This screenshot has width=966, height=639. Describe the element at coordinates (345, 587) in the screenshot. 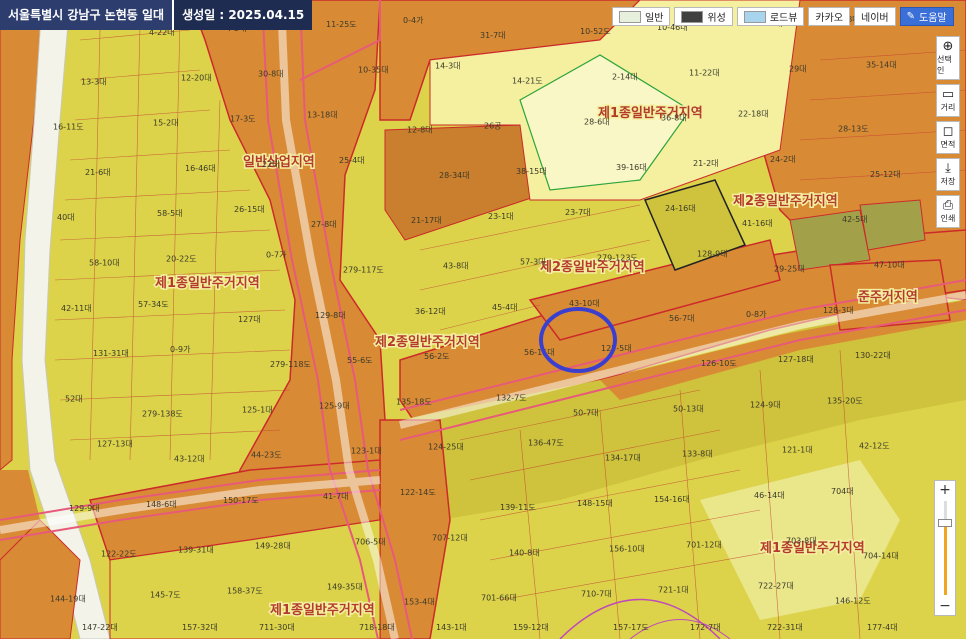

I see `lot-number: 149-35대` at that location.